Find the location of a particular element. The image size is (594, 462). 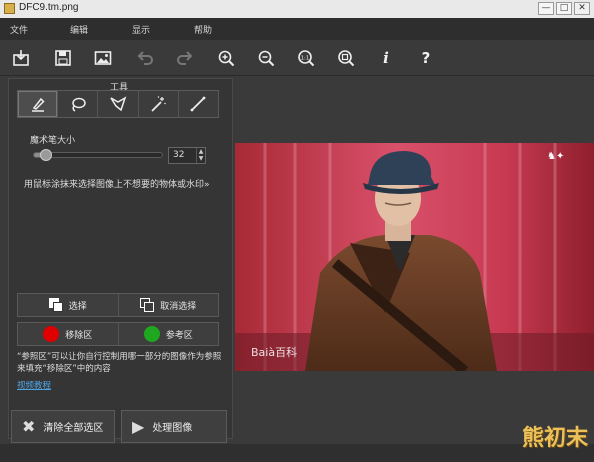

redo-icon is located at coordinates (185, 58).